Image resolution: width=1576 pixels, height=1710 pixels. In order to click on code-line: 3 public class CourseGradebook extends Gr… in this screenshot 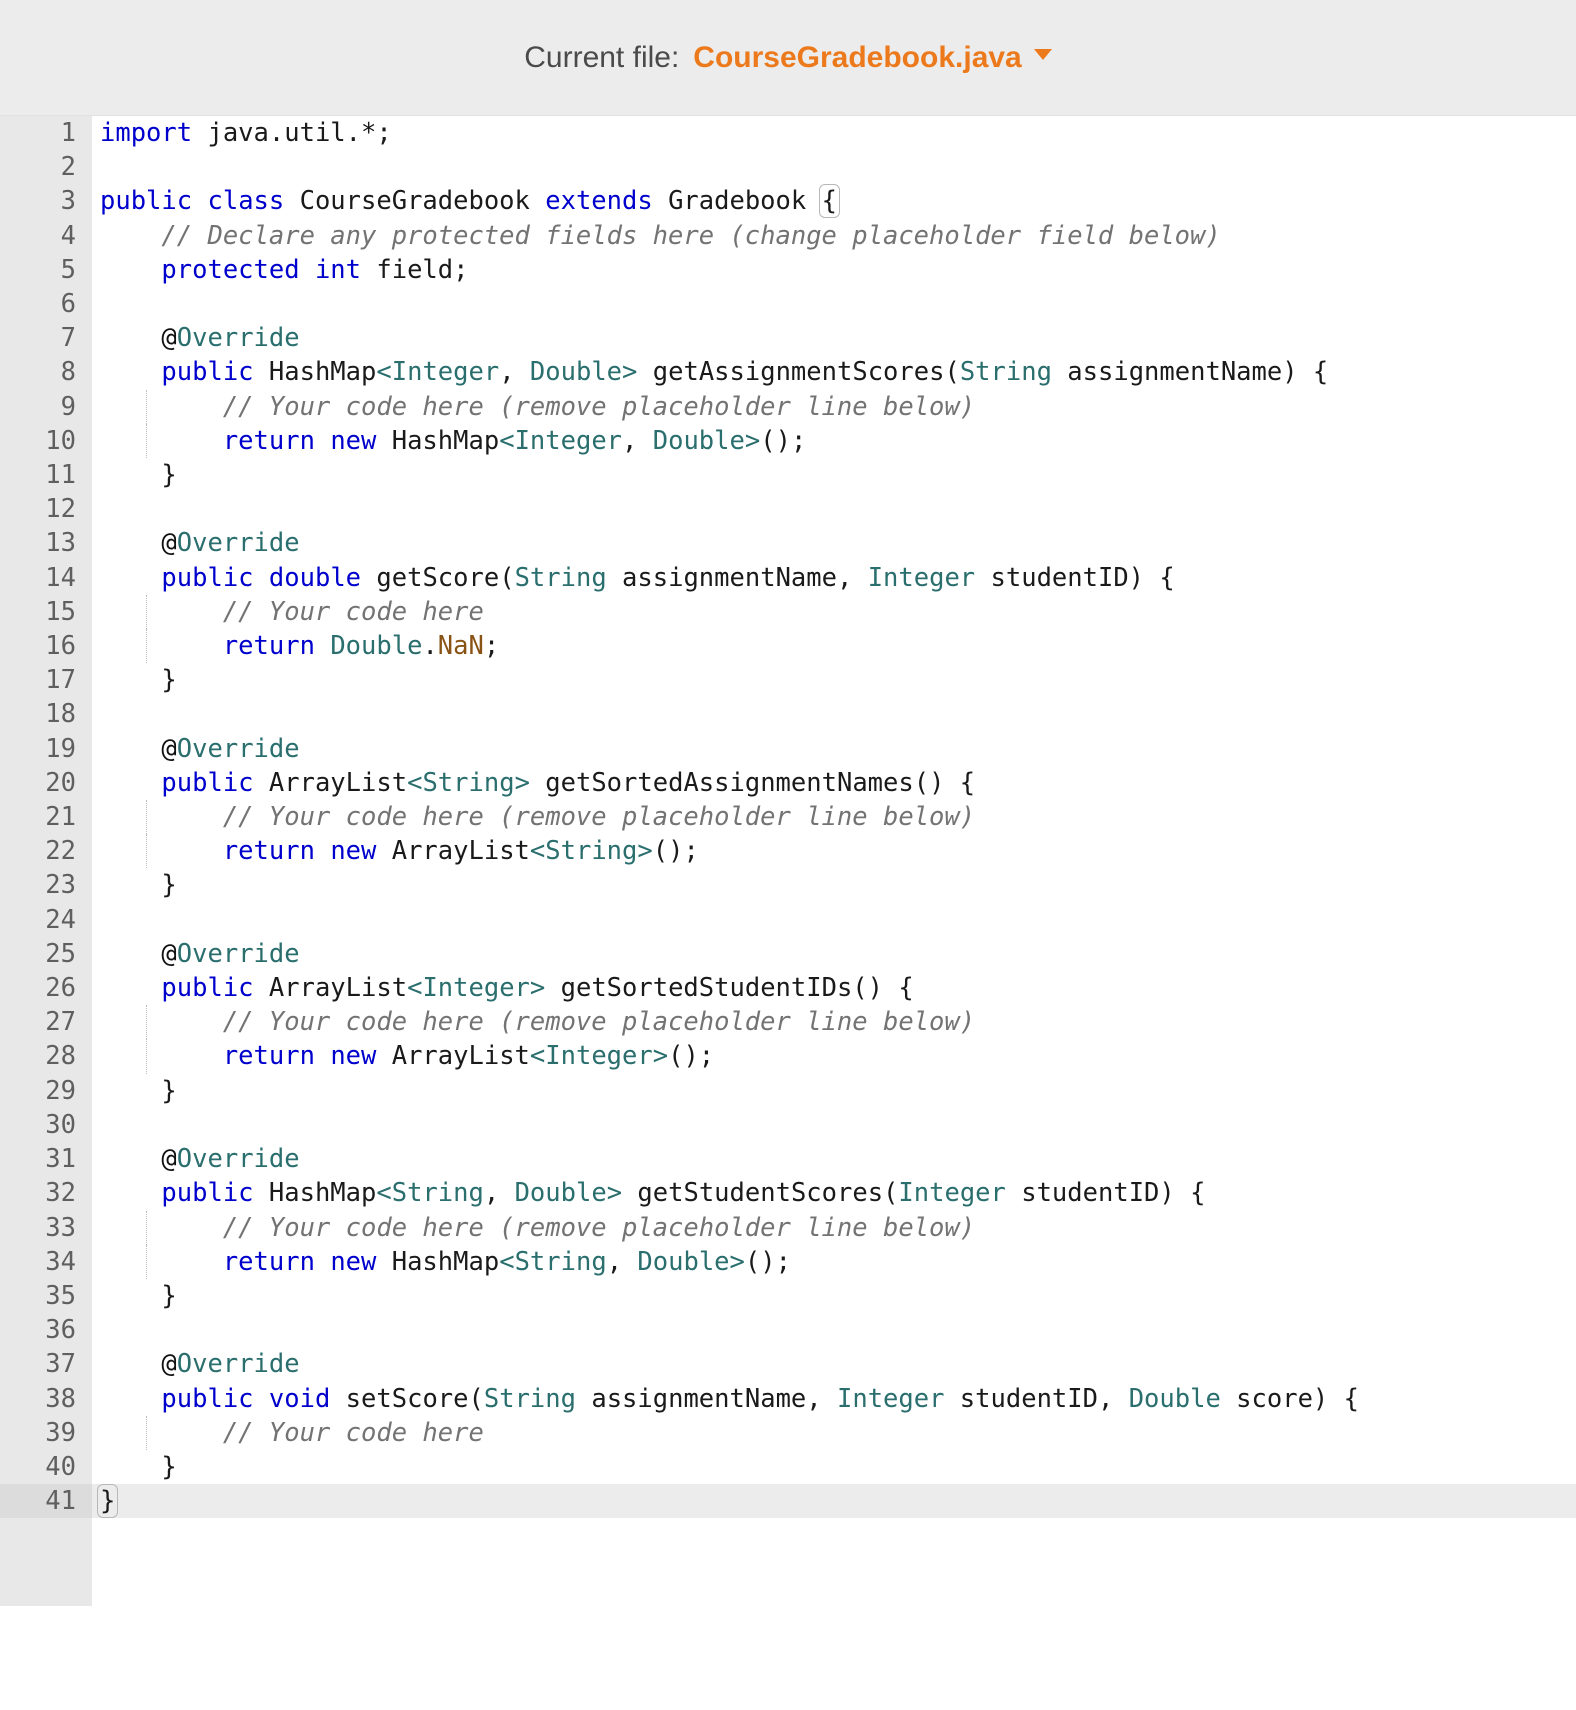, I will do `click(788, 201)`.